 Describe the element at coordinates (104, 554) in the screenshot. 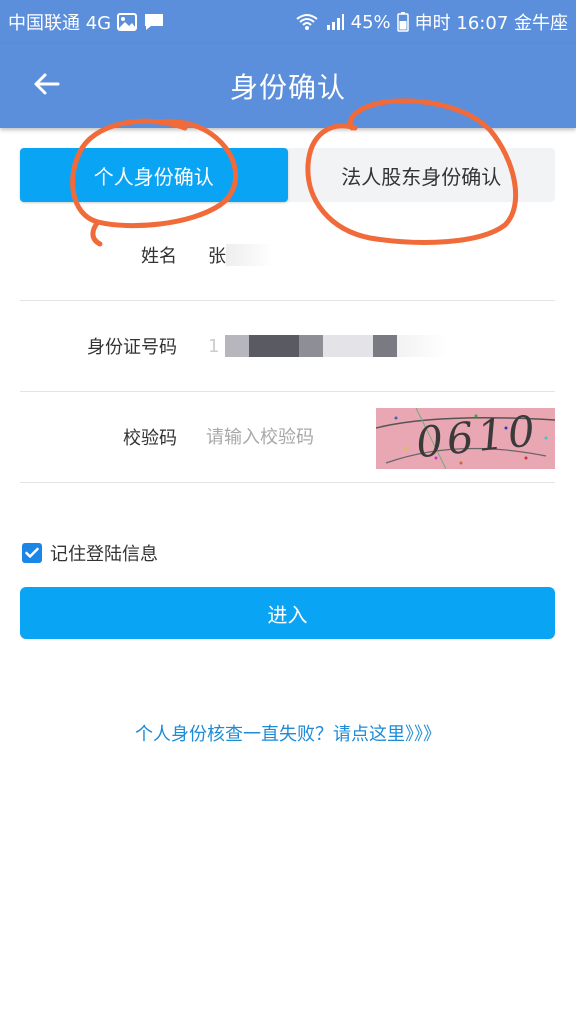

I see `remember-login-label: 记住登陆信息` at that location.